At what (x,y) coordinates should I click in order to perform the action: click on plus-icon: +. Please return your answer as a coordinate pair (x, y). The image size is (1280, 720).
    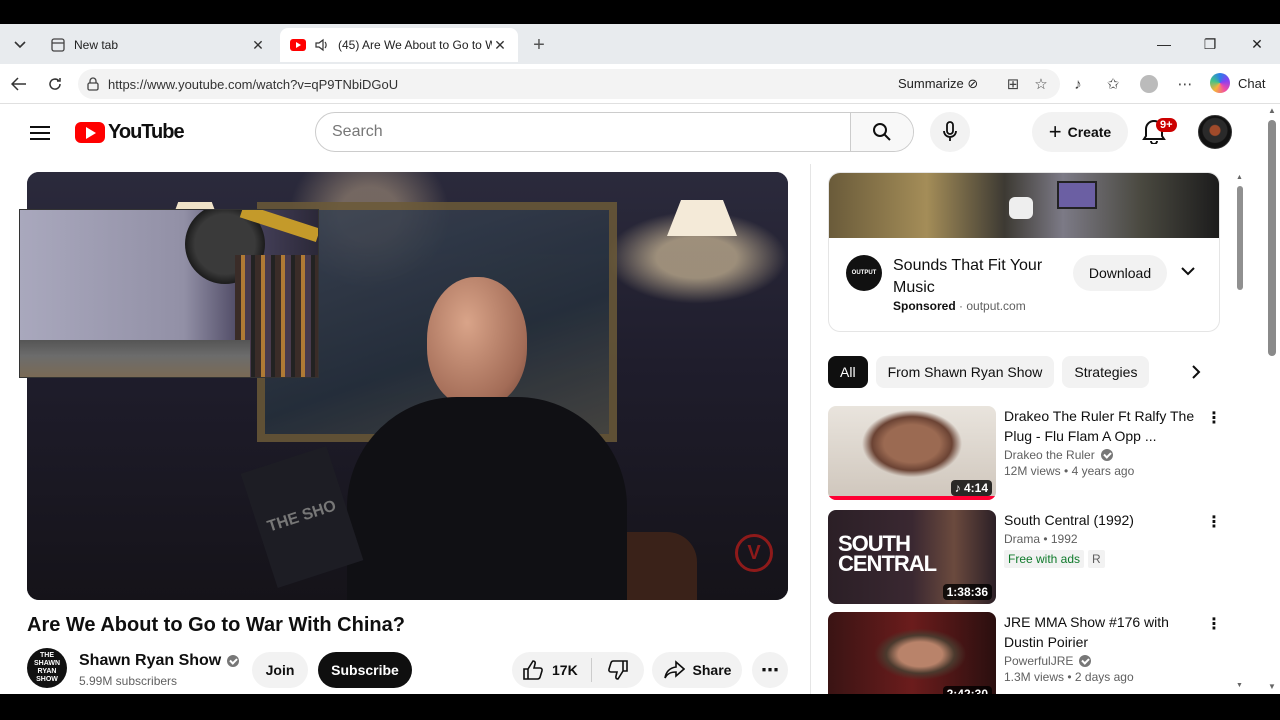
    Looking at the image, I should click on (1055, 131).